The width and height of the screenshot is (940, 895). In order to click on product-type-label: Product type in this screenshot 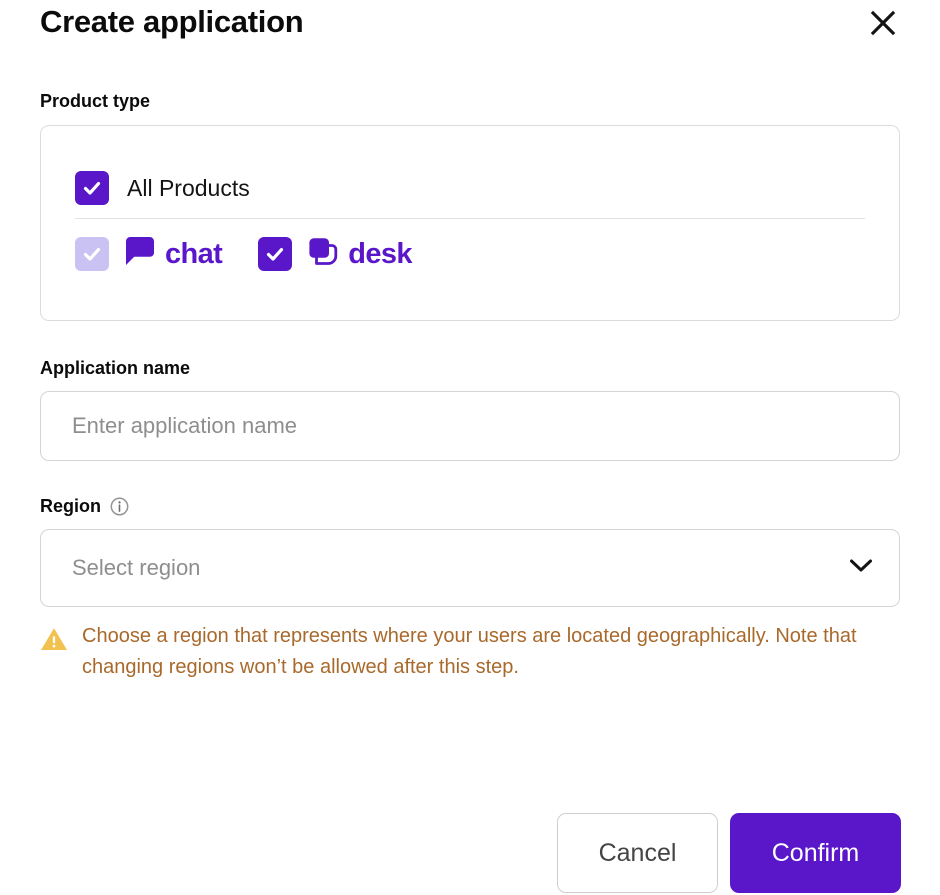, I will do `click(95, 101)`.